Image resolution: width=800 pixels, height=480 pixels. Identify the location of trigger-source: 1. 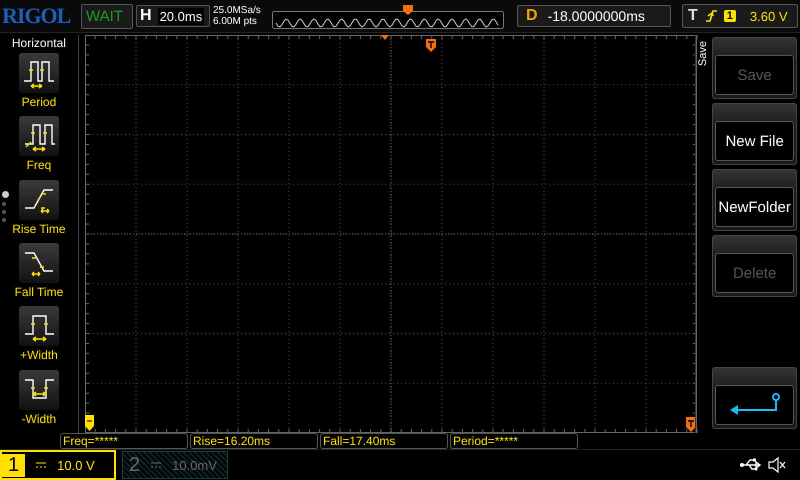
(730, 16).